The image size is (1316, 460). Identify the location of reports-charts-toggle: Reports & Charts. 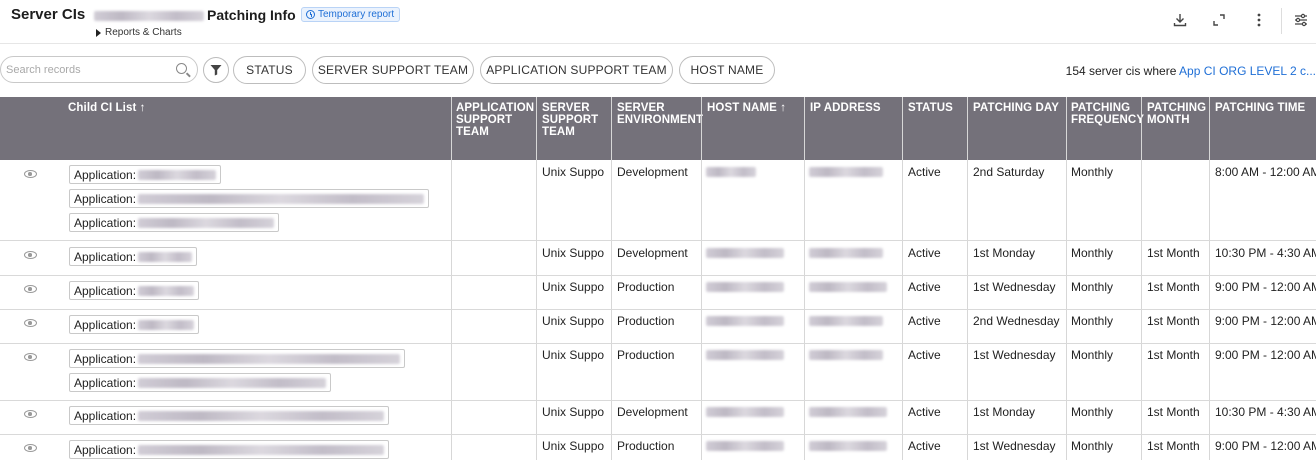
(139, 32).